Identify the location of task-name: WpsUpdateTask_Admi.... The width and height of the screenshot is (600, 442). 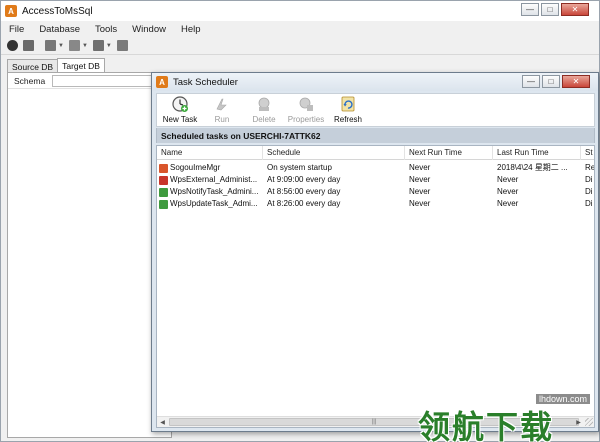
(214, 203).